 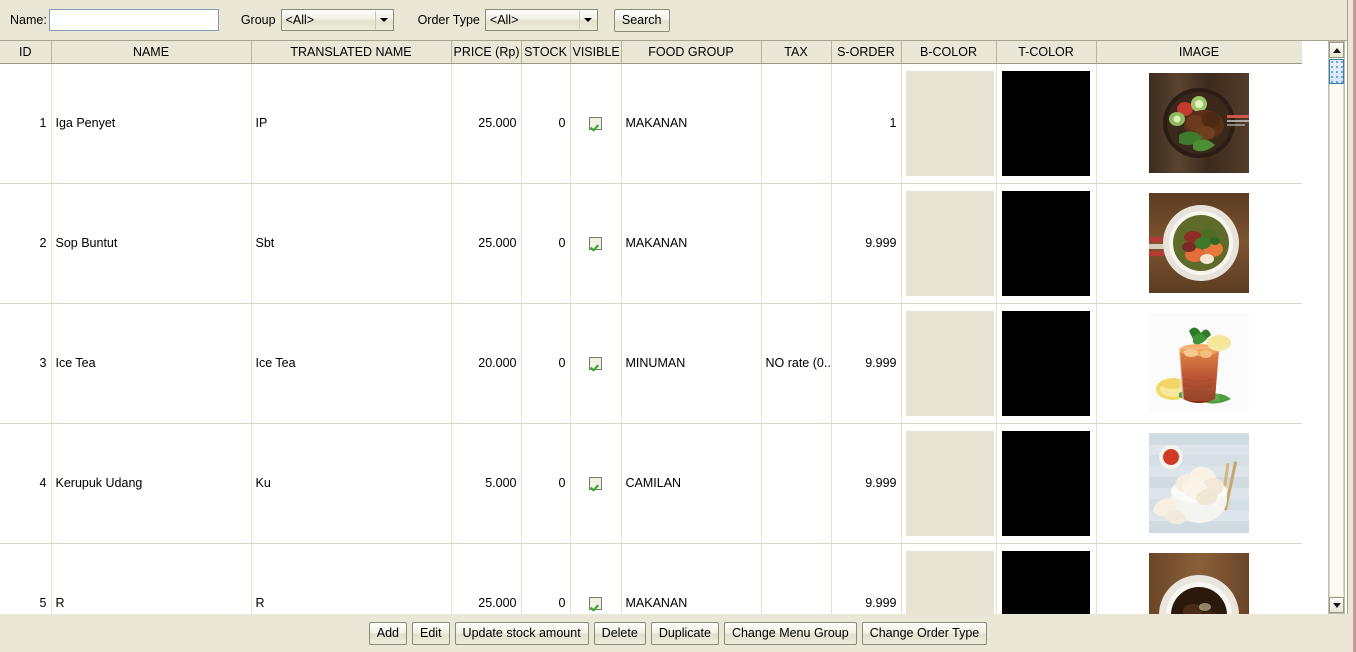 What do you see at coordinates (486, 52) in the screenshot?
I see `column-header-price: PRICE (Rp)` at bounding box center [486, 52].